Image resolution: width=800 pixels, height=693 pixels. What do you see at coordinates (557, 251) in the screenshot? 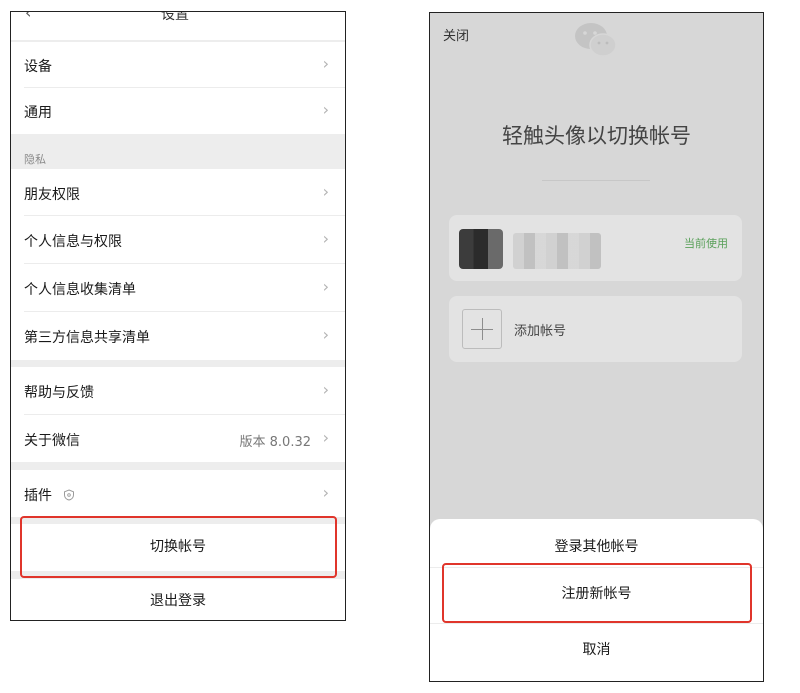
I see `account-name-blurred` at bounding box center [557, 251].